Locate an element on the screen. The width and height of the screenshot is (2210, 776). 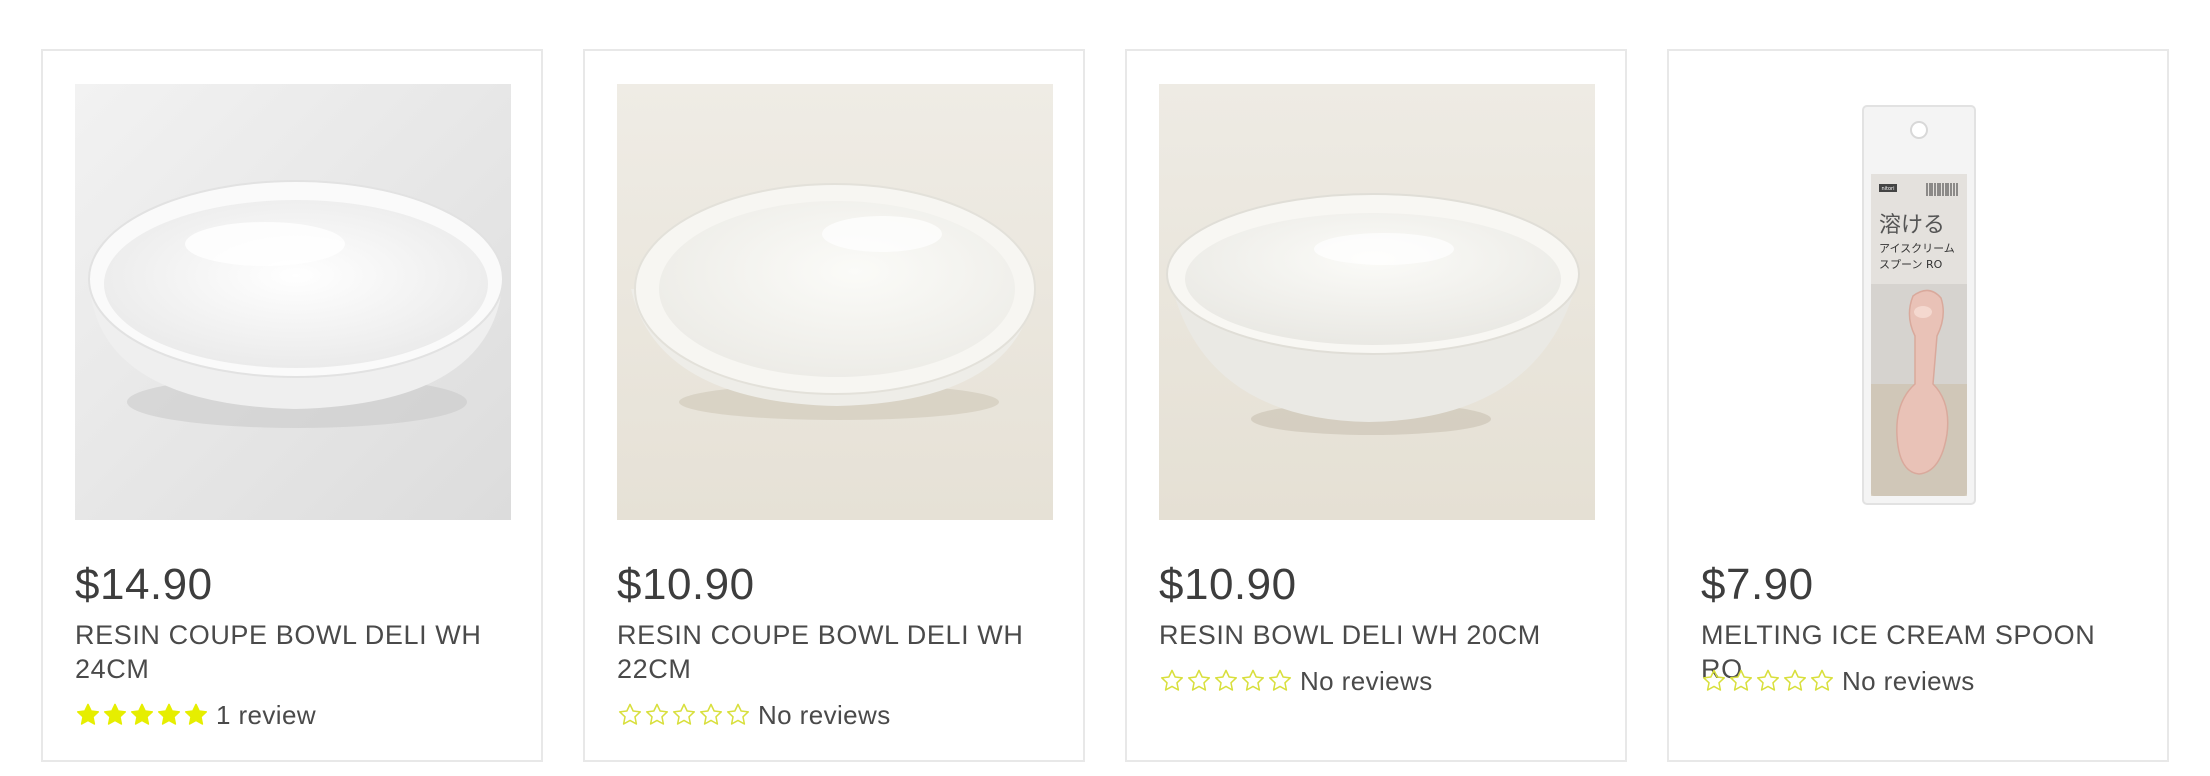
spoon-package-image: nitori 溶ける アイスクリーム スプーン RO is located at coordinates (1919, 302).